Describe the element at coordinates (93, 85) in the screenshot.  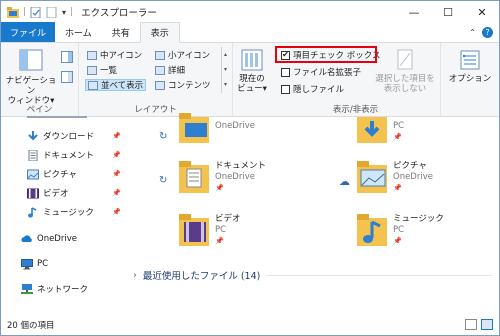
I see `tiles-icon` at that location.